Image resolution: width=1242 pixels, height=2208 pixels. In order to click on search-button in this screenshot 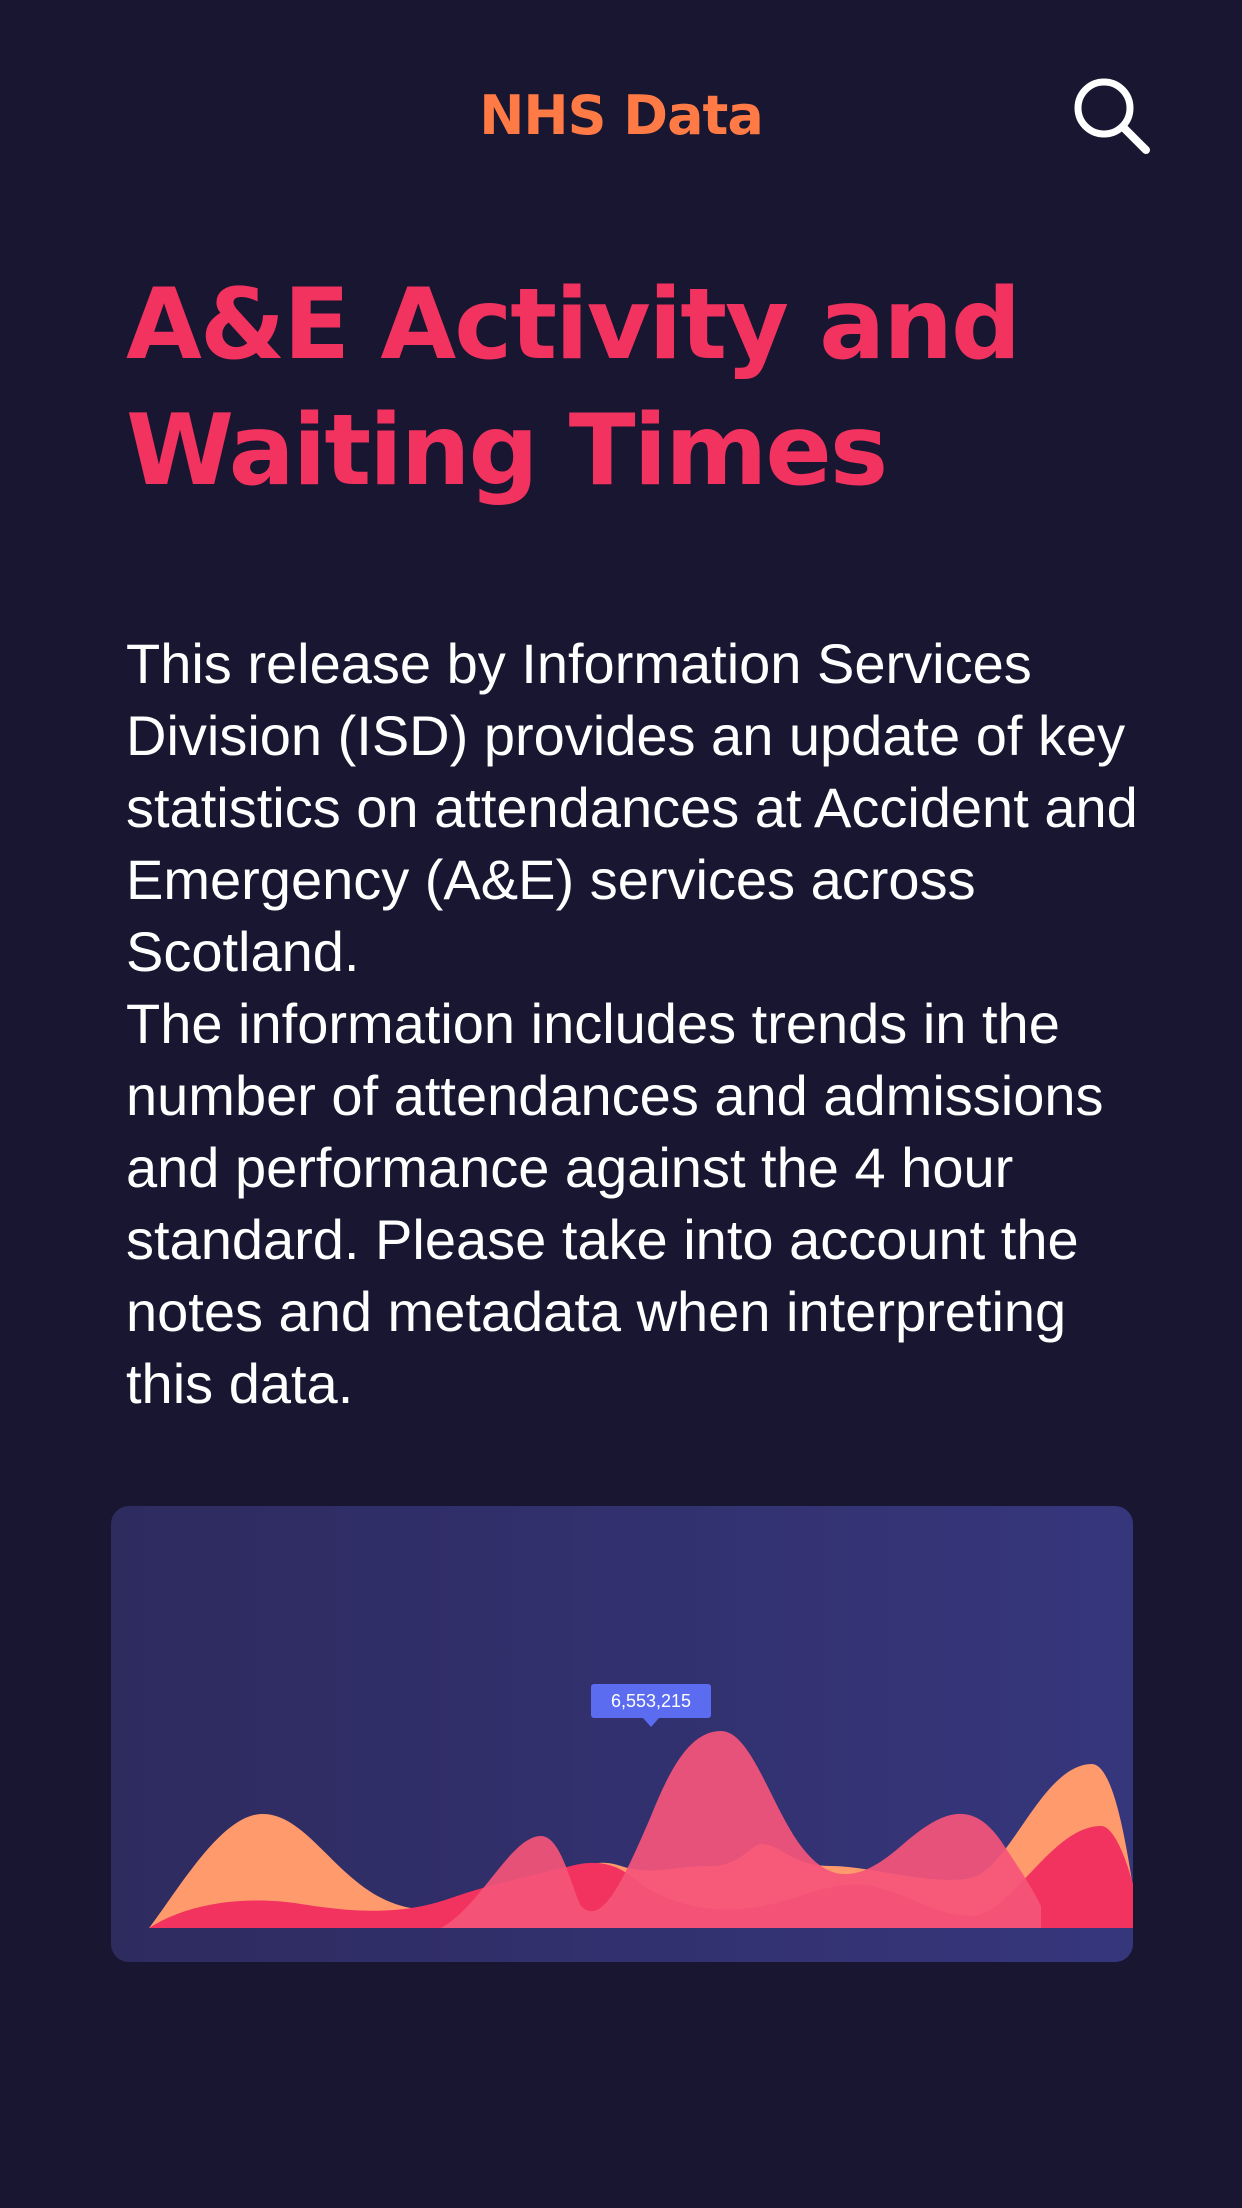, I will do `click(1110, 114)`.